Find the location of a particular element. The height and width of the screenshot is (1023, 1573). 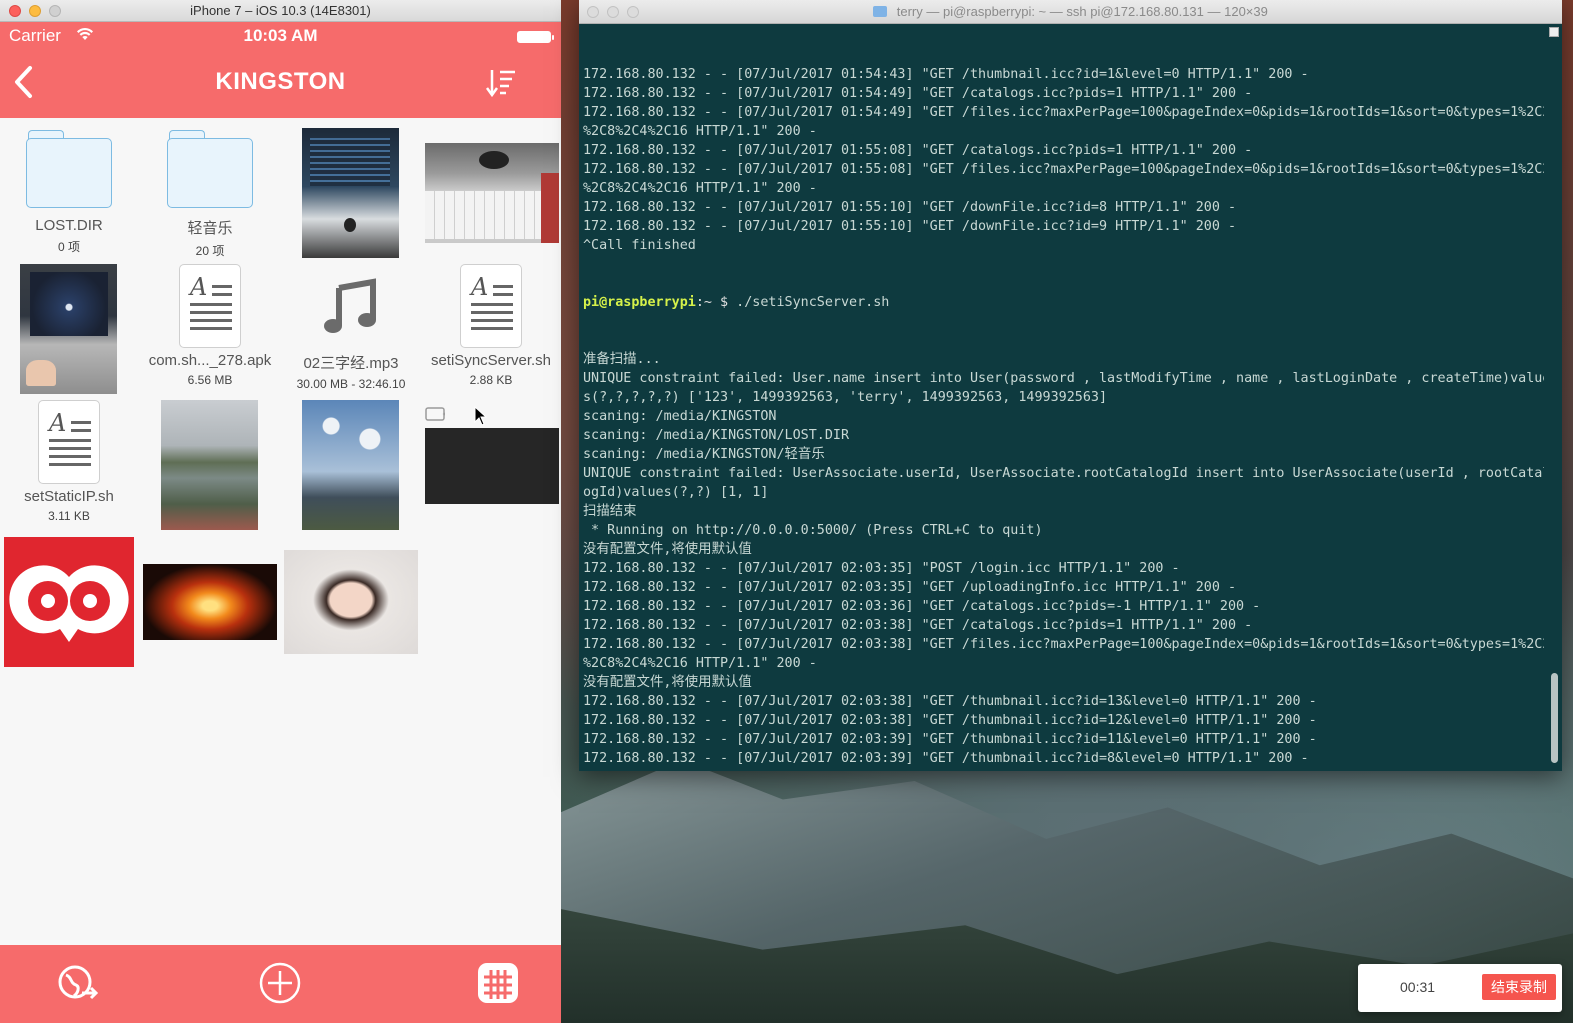

simulator-titlebar: iPhone 7 – iOS 10.3 (14E8301) is located at coordinates (280, 11).